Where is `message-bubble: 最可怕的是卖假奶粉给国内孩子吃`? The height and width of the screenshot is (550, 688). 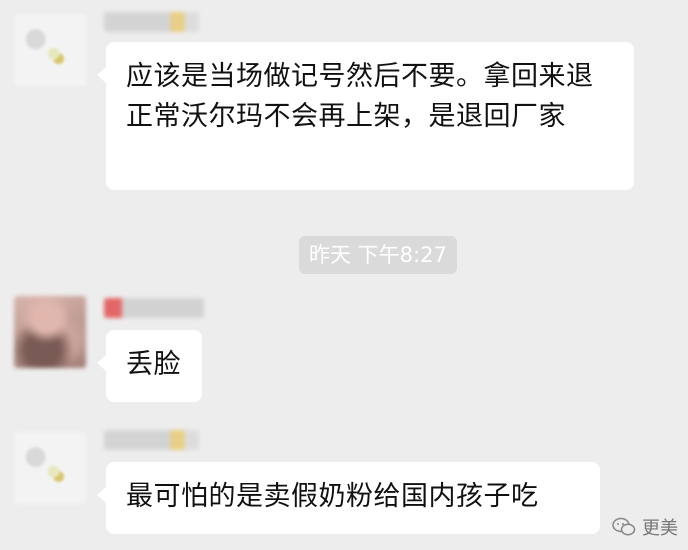 message-bubble: 最可怕的是卖假奶粉给国内孩子吃 is located at coordinates (348, 498).